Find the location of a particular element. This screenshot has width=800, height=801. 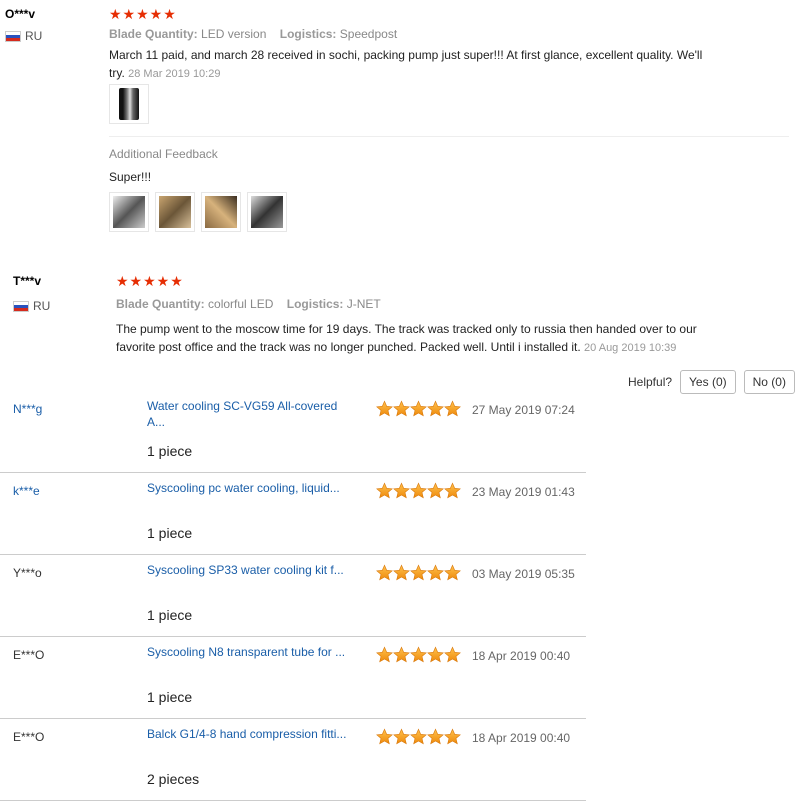

transaction-date: 27 May 2019 07:24 is located at coordinates (523, 410).